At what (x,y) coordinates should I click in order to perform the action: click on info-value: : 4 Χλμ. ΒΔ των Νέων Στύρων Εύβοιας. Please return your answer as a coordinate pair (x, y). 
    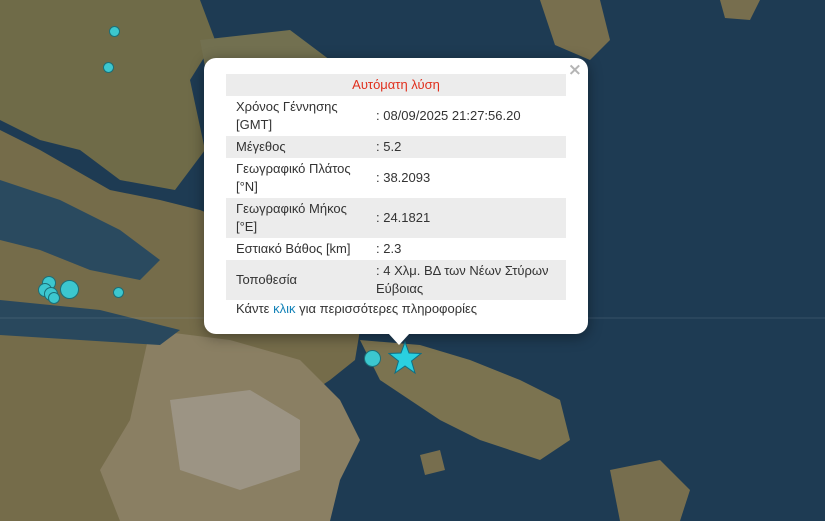
    Looking at the image, I should click on (470, 280).